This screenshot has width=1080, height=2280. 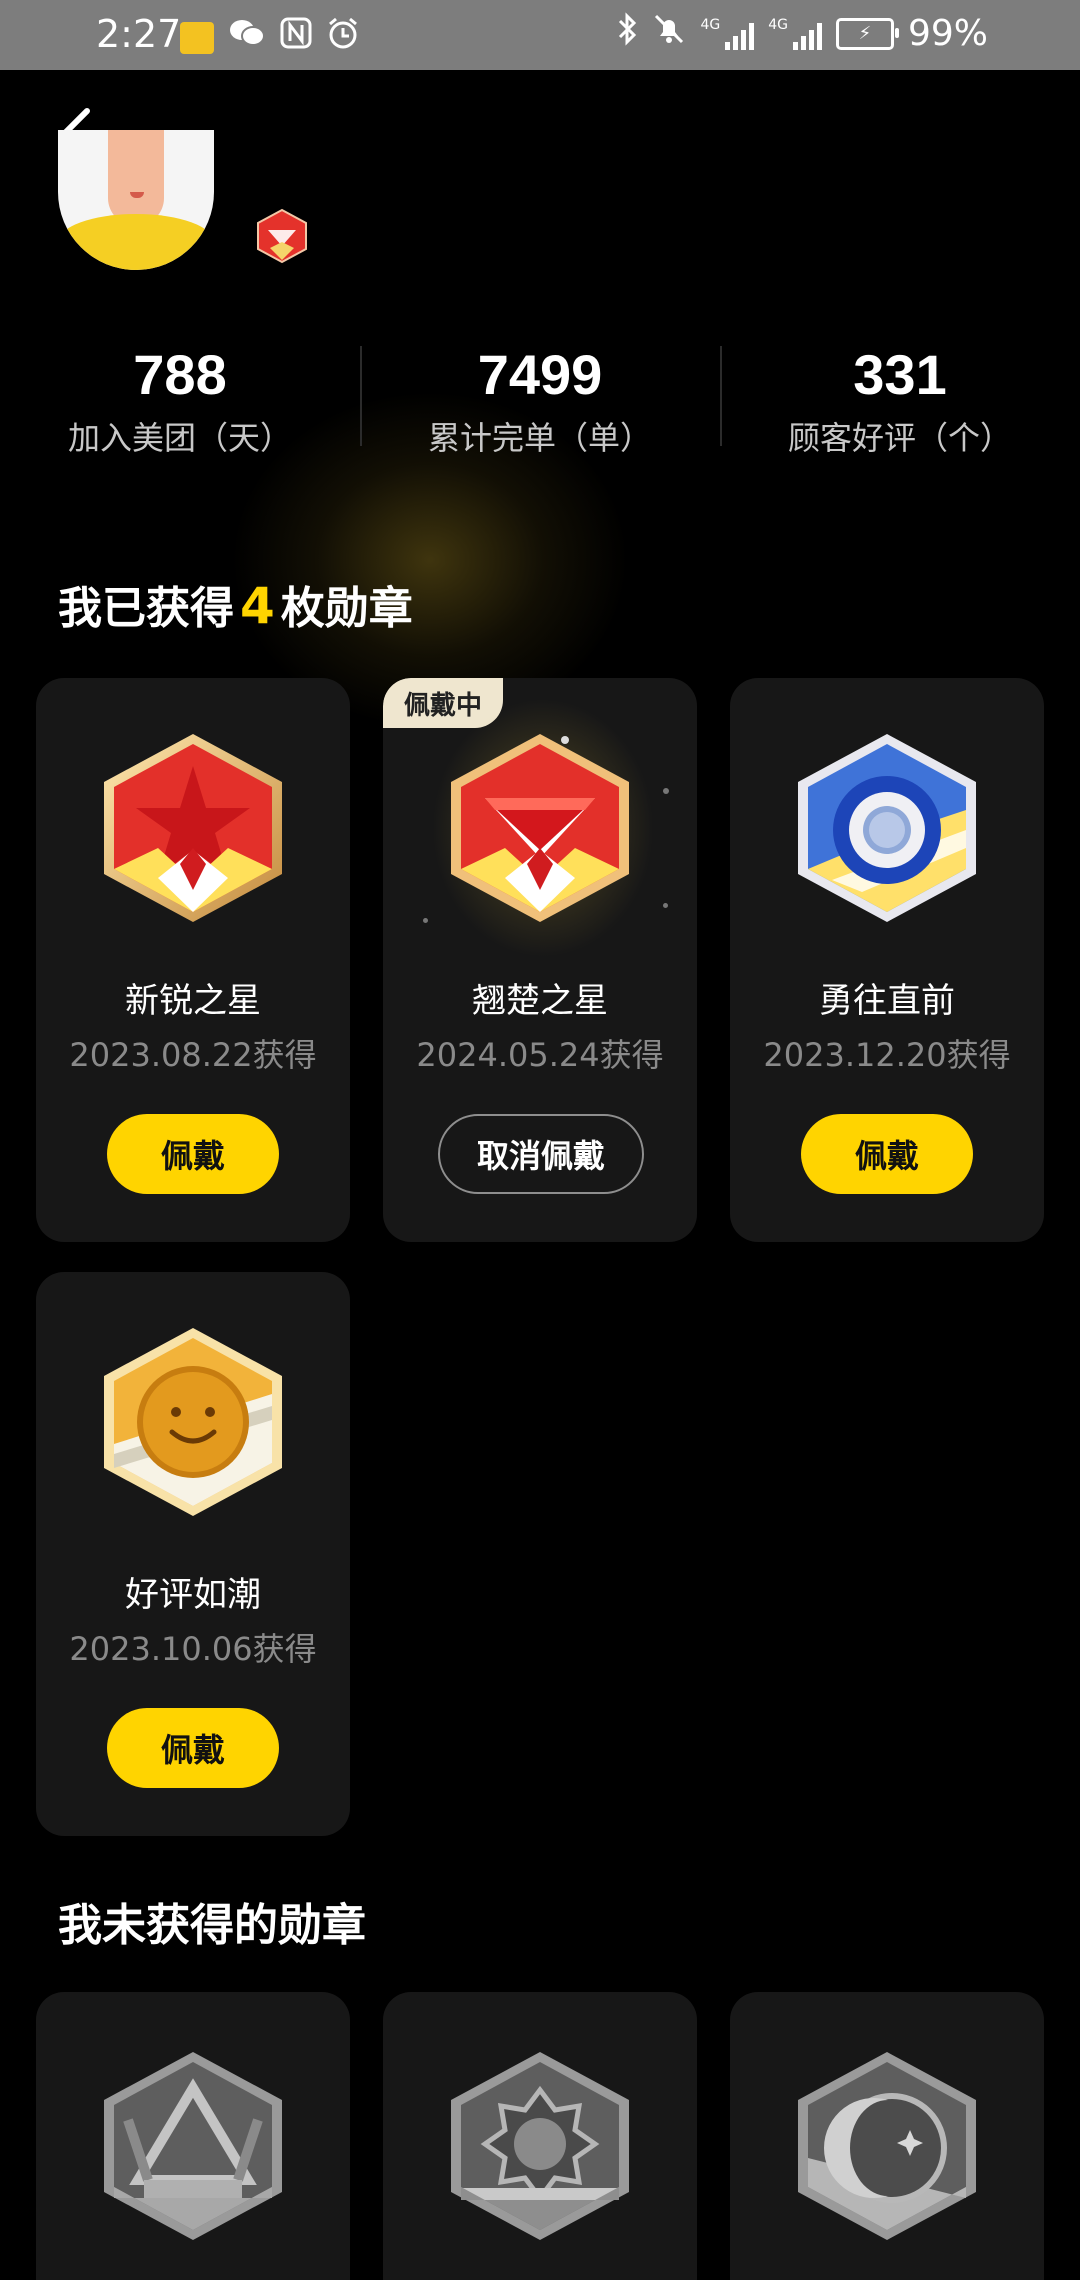 What do you see at coordinates (867, 33) in the screenshot?
I see `battery-icon: ⚡` at bounding box center [867, 33].